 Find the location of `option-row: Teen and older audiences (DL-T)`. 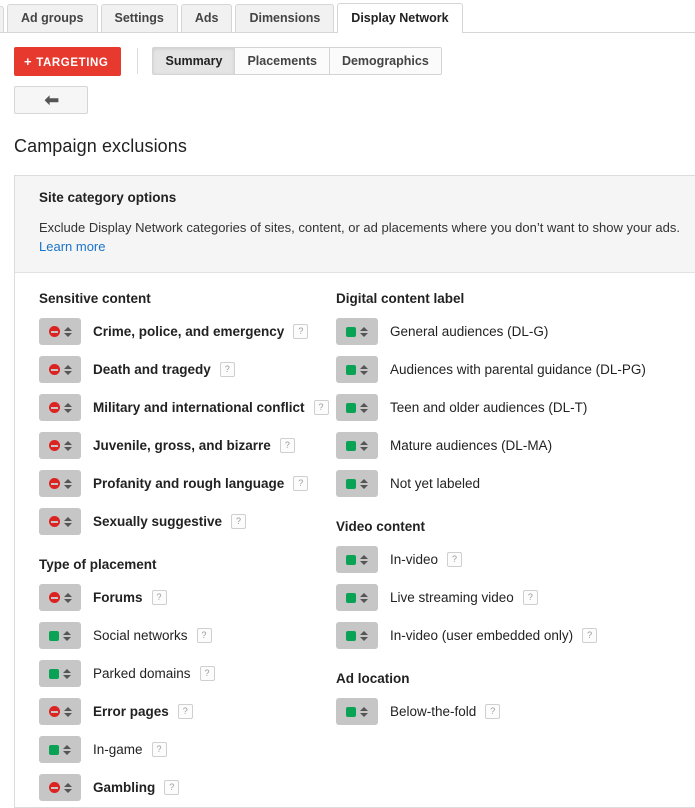

option-row: Teen and older audiences (DL-T) is located at coordinates (515, 408).